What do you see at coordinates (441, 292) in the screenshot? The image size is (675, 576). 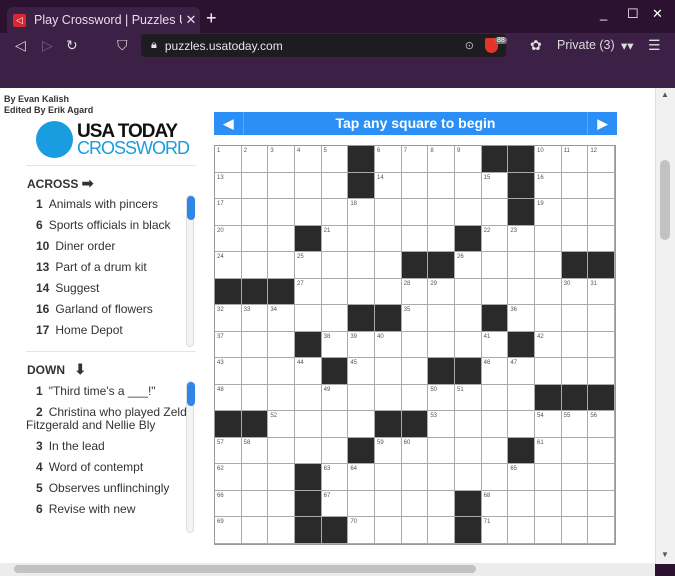 I see `grid-square: 29` at bounding box center [441, 292].